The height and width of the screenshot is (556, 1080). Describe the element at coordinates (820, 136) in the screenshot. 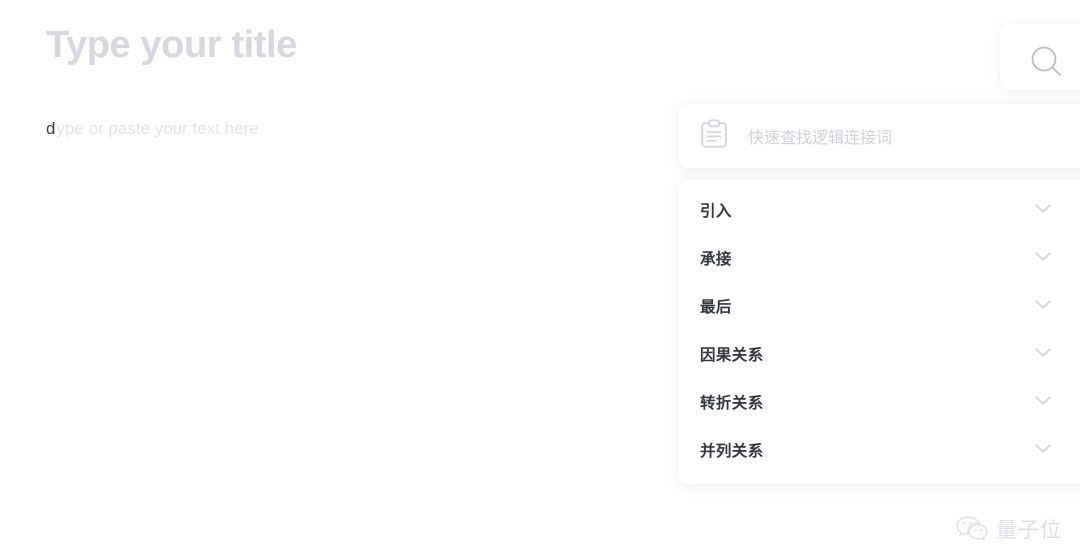

I see `panel-search-input: 快速查找逻辑连接词` at that location.